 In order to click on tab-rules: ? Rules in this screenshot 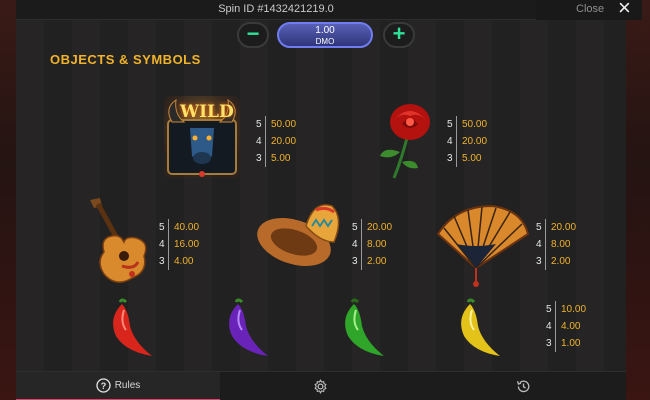, I will do `click(118, 386)`.